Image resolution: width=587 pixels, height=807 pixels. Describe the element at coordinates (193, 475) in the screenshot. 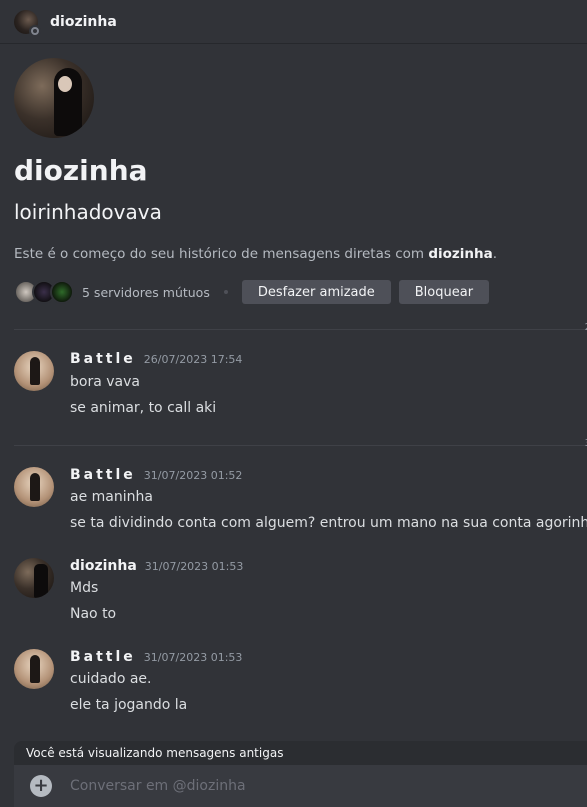

I see `message-timestamp: 31/07/2023 01:52` at that location.